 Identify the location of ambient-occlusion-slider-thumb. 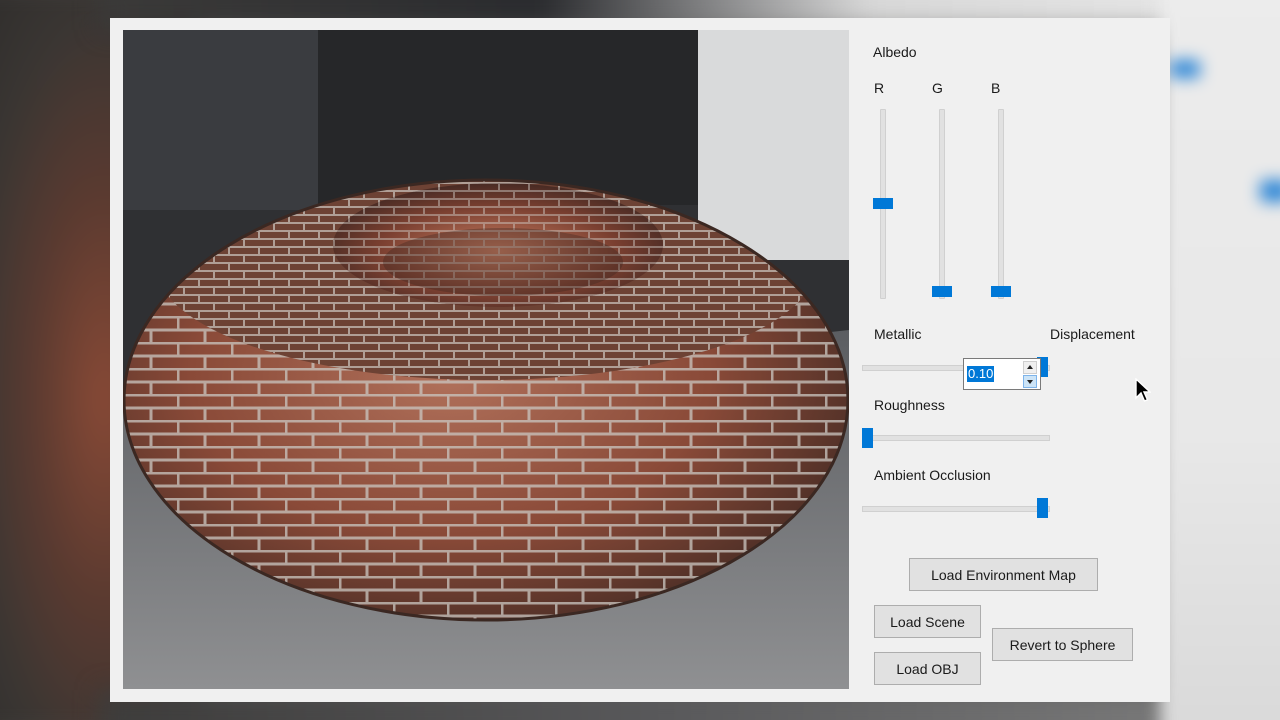
(1042, 508).